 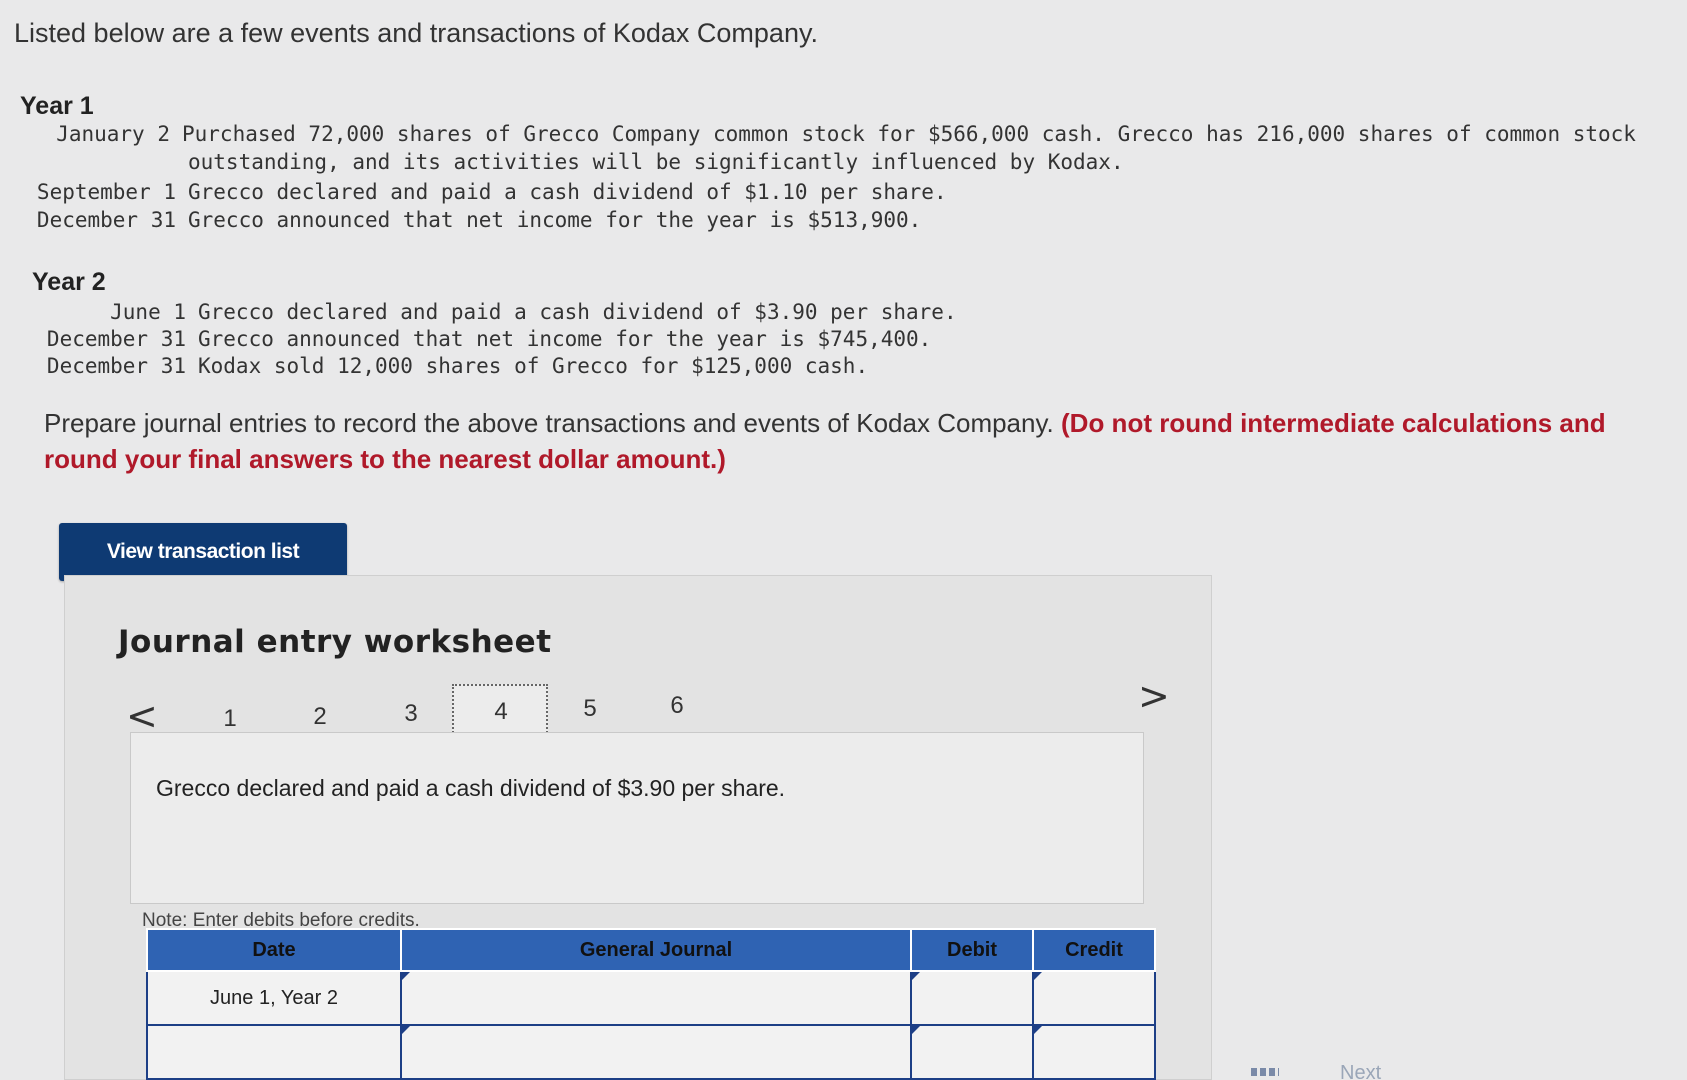 What do you see at coordinates (113, 134) in the screenshot?
I see `event-date: January 2` at bounding box center [113, 134].